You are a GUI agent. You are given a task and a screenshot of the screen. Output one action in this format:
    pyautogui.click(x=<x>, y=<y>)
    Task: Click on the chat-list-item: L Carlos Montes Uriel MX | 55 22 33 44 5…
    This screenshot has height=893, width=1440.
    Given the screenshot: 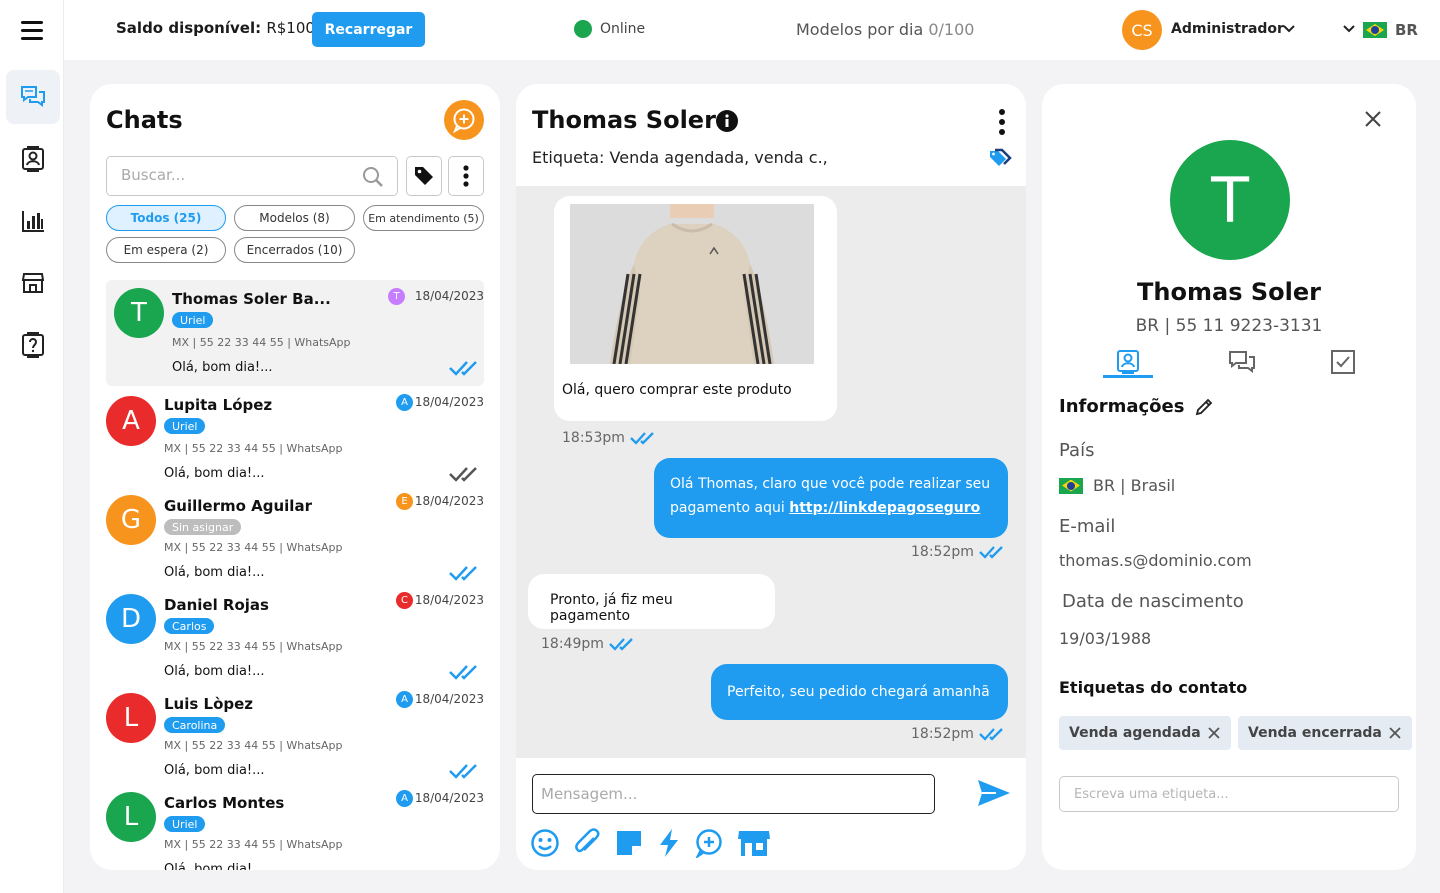 What is the action you would take?
    pyautogui.click(x=295, y=826)
    